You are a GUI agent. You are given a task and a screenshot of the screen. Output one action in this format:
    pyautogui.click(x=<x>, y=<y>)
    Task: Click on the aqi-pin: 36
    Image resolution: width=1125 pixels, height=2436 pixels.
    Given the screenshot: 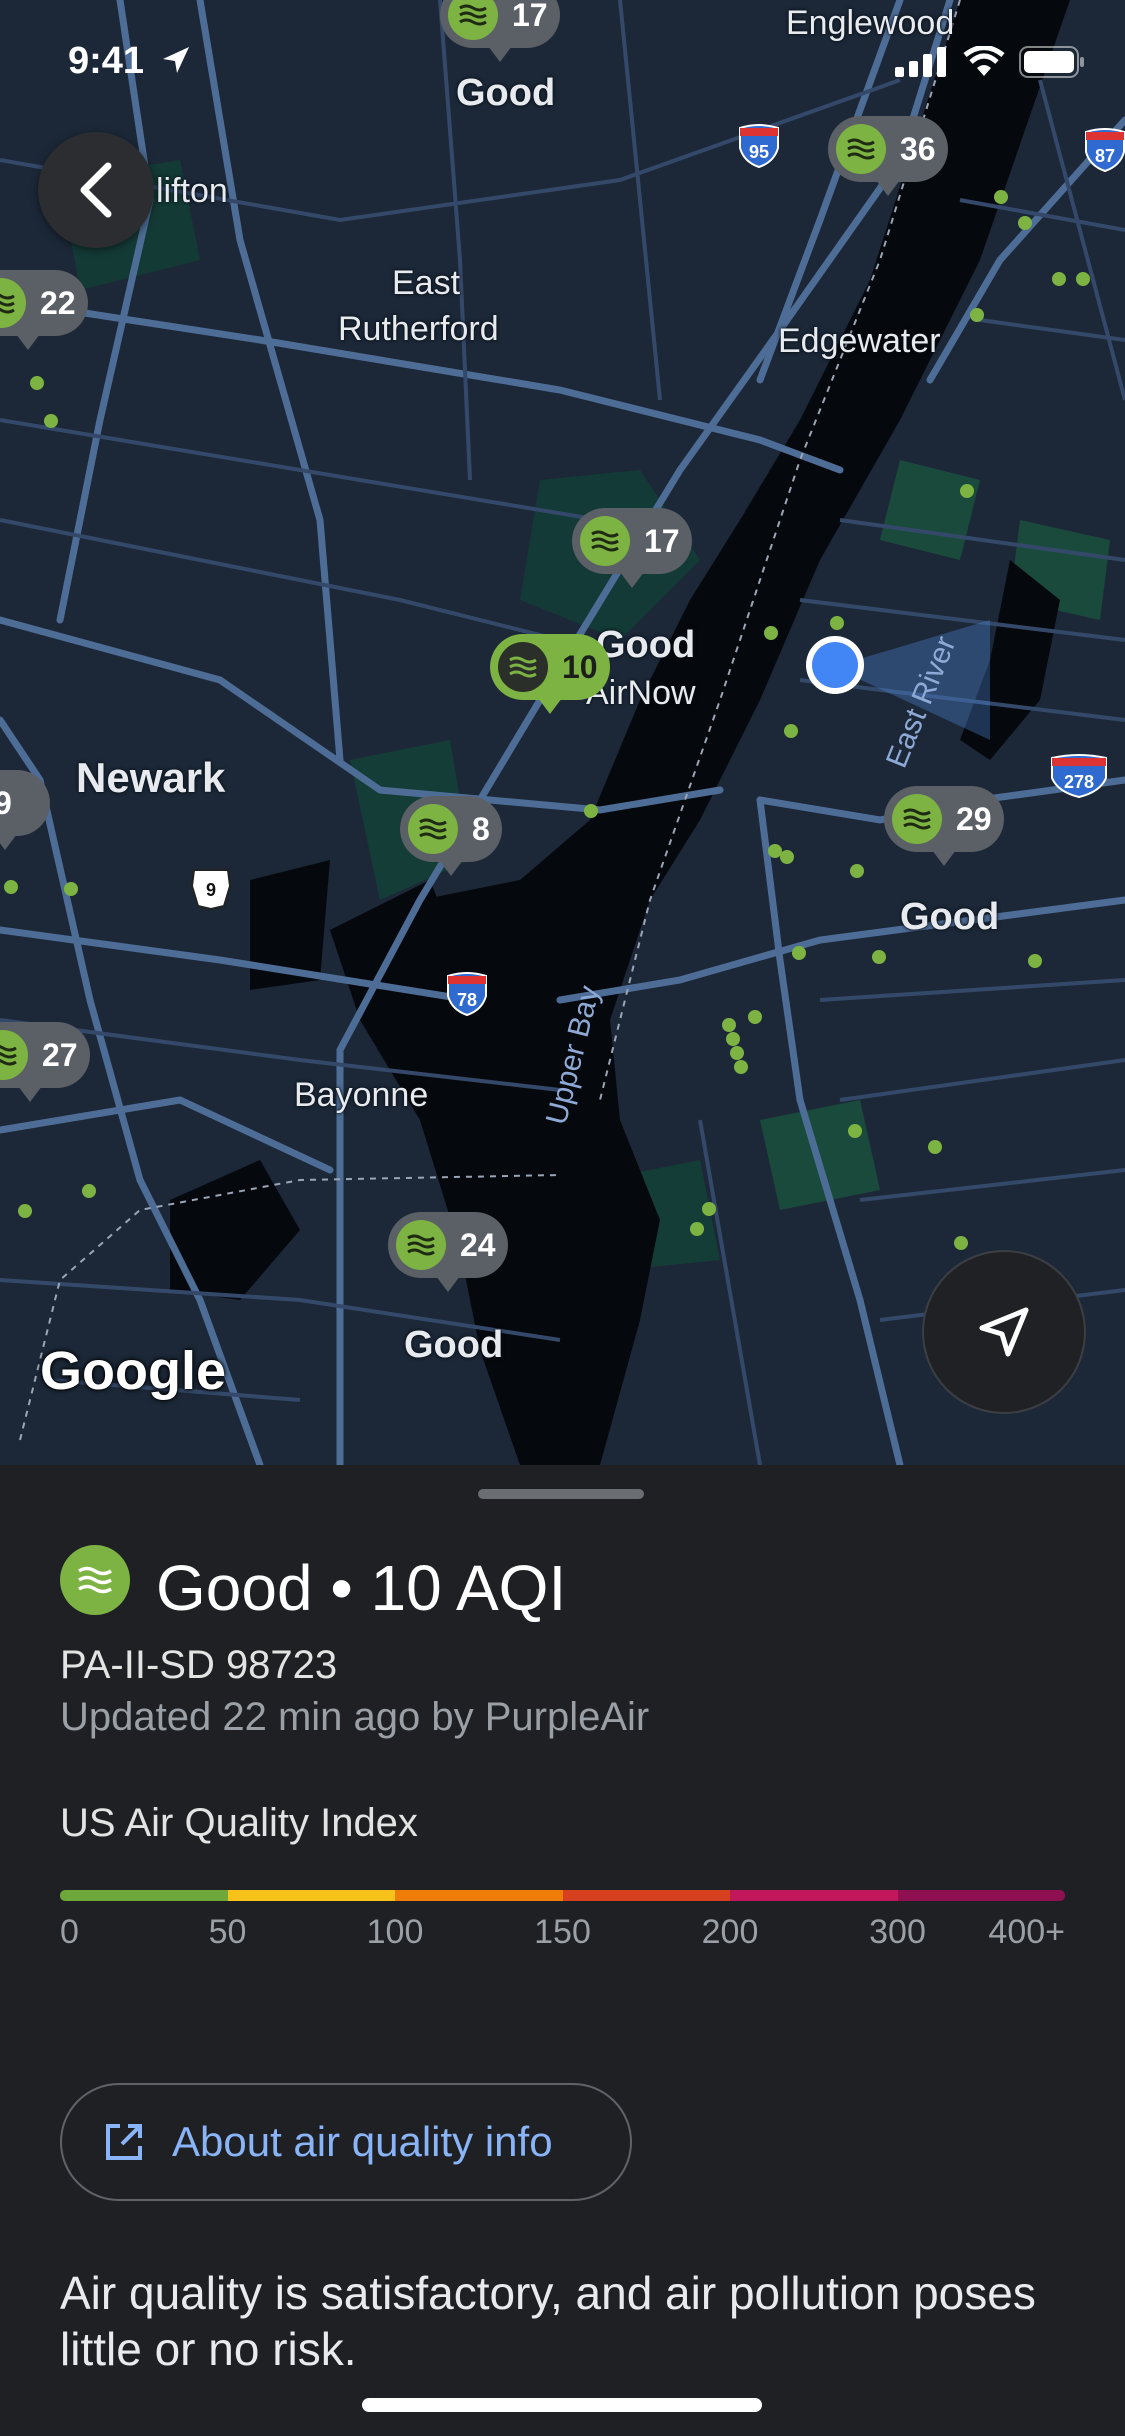 What is the action you would take?
    pyautogui.click(x=888, y=156)
    